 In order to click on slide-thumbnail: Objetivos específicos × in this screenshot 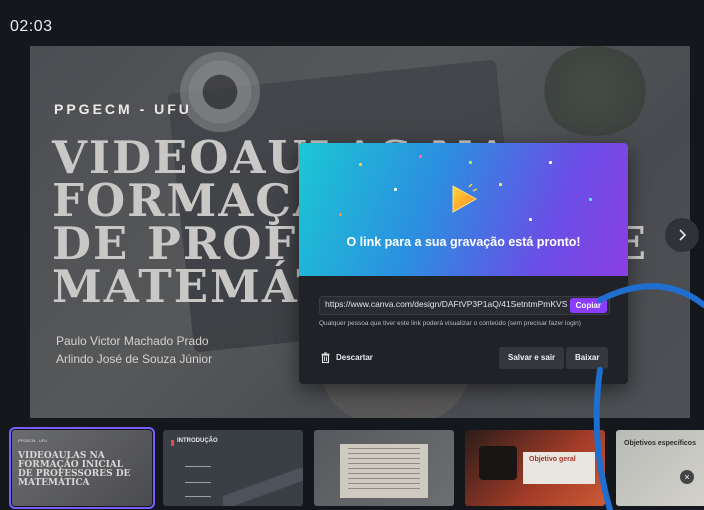, I will do `click(660, 468)`.